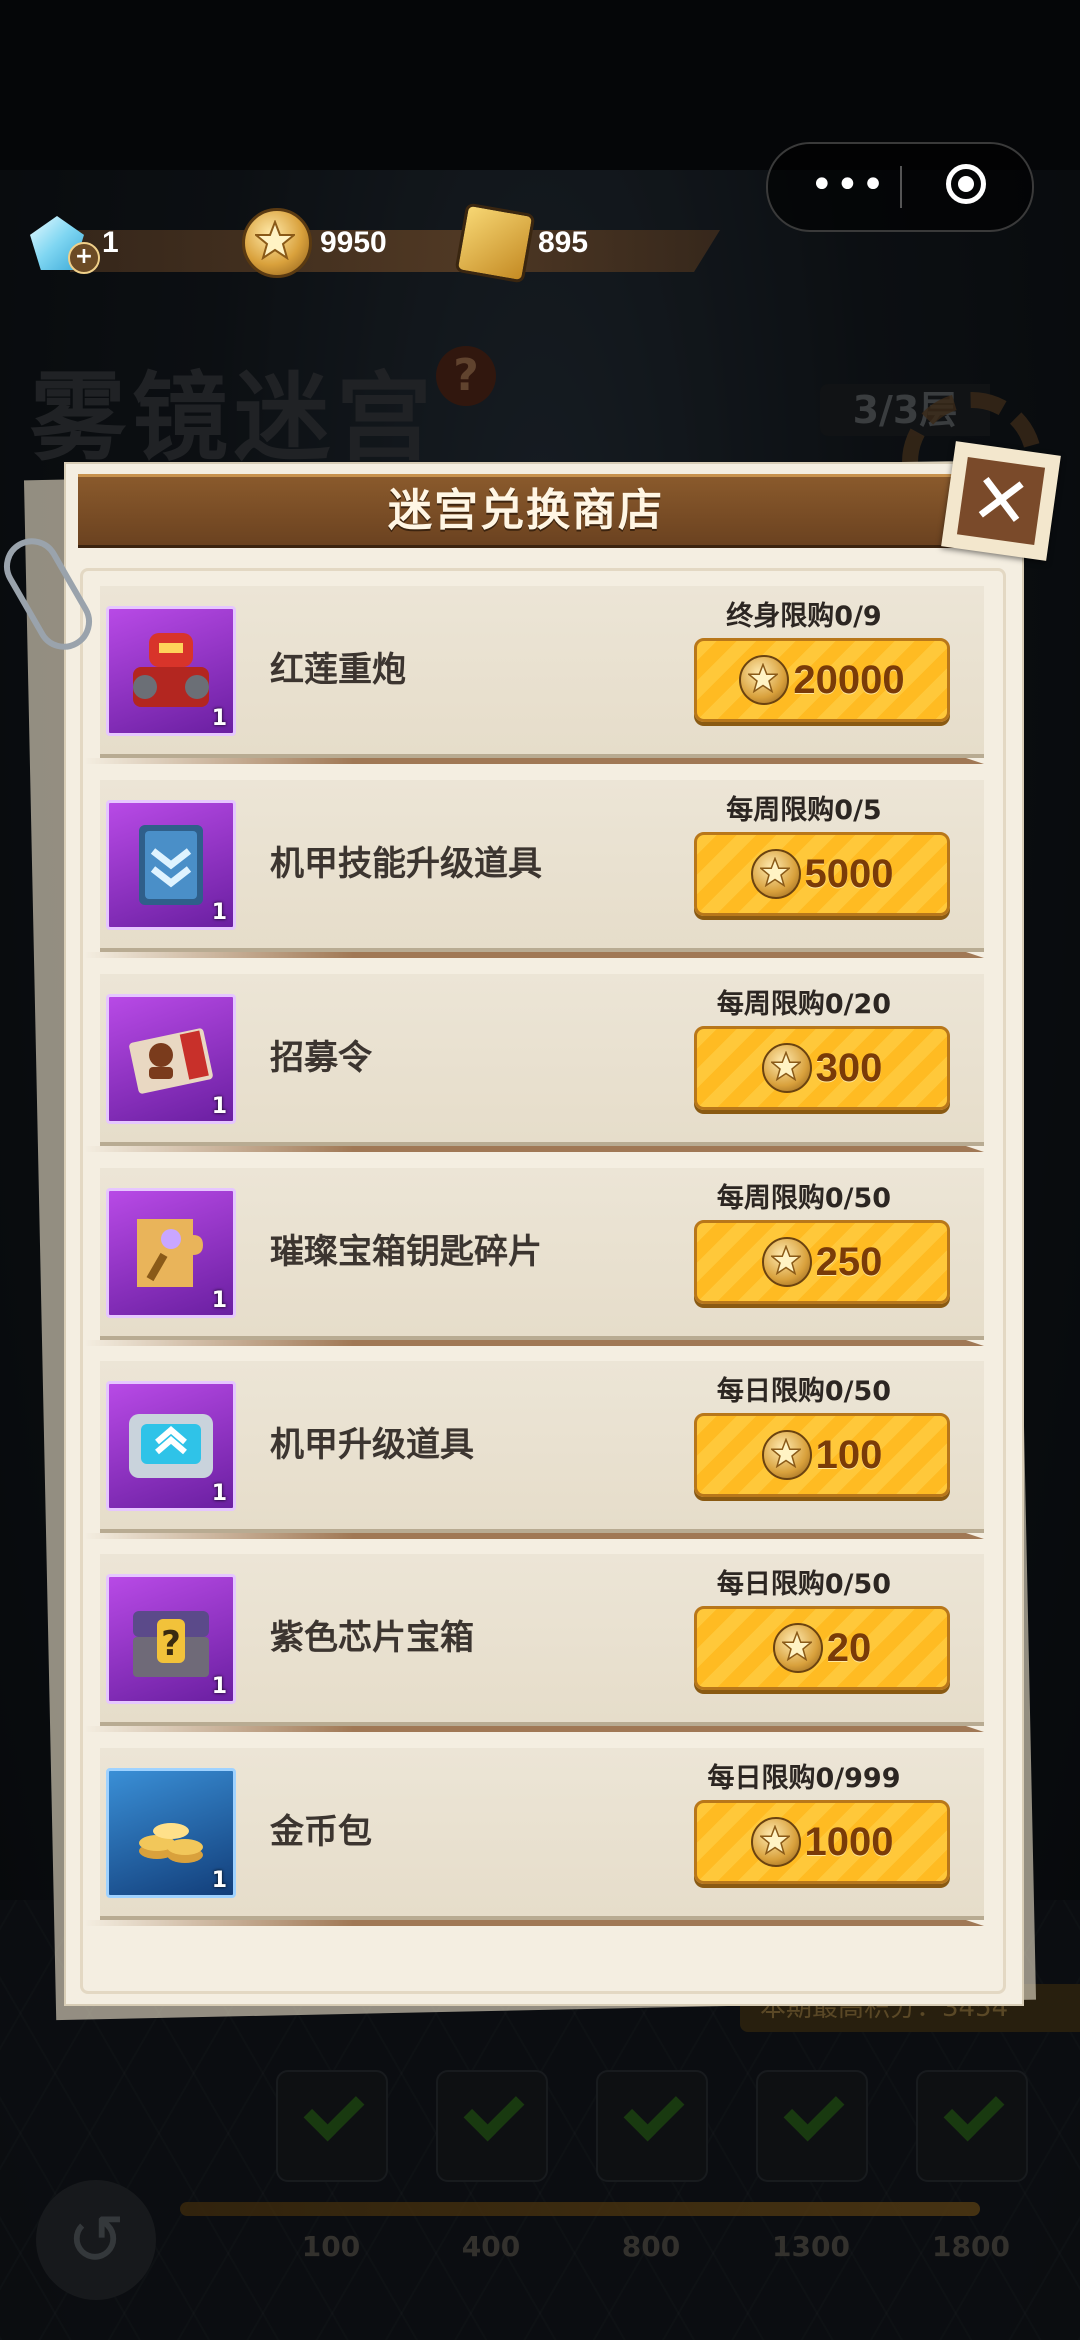  Describe the element at coordinates (849, 1261) in the screenshot. I see `price: 250` at that location.